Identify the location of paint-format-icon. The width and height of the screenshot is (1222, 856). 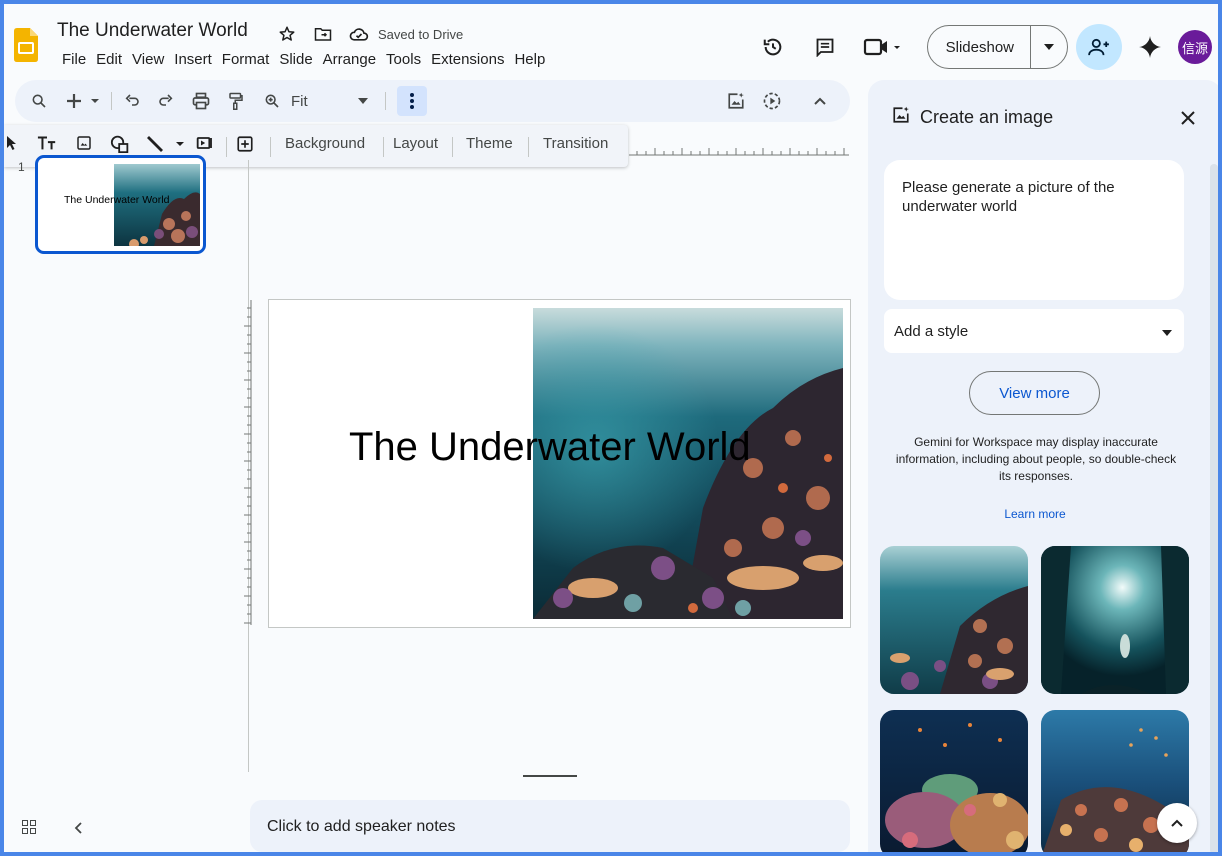
(236, 101).